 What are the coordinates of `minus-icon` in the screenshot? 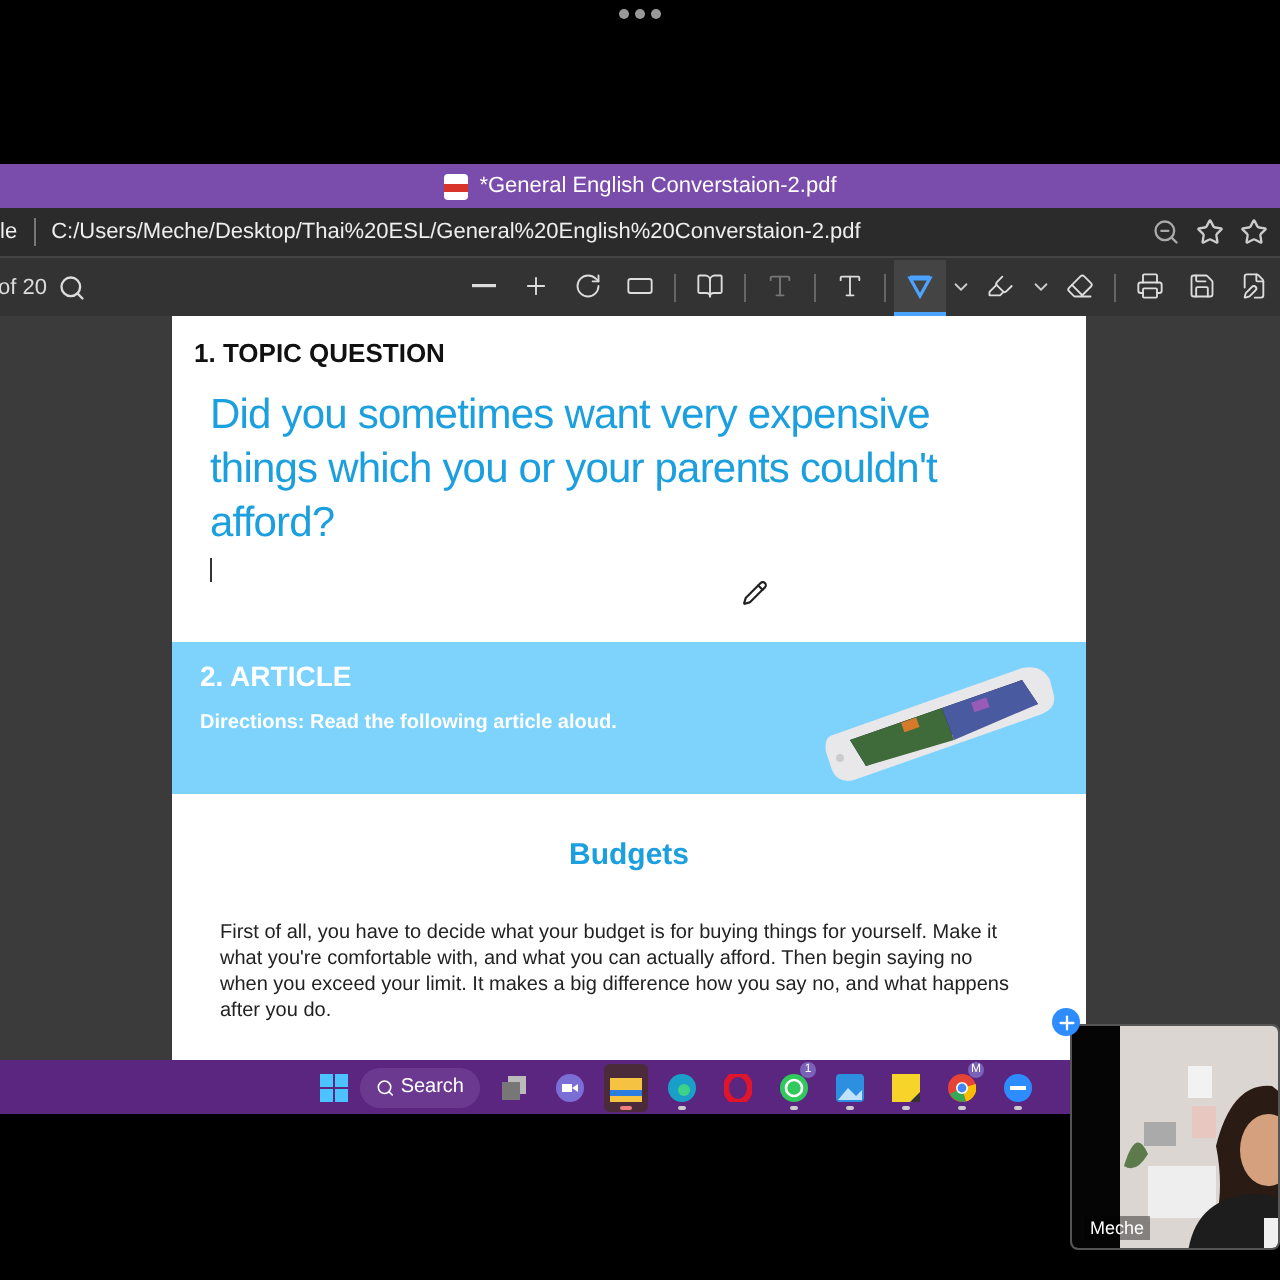 It's located at (484, 285).